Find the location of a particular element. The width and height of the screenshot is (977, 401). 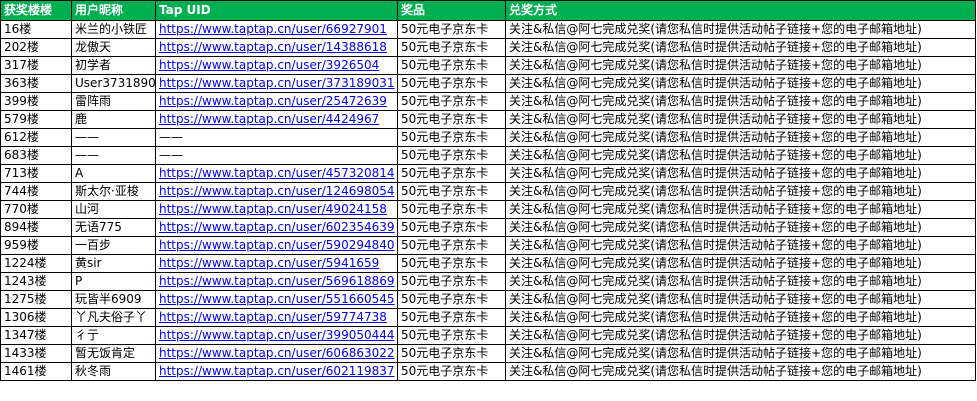

nickname-cell: A is located at coordinates (113, 173).